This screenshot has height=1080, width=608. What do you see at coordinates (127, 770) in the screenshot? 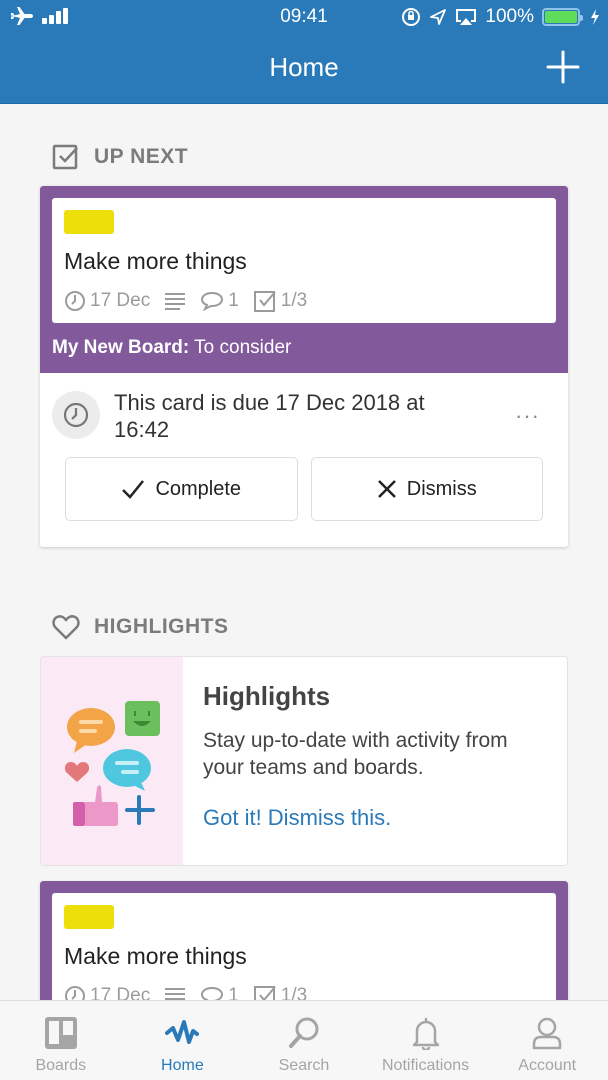
I see `blue-speech-bubble-icon` at bounding box center [127, 770].